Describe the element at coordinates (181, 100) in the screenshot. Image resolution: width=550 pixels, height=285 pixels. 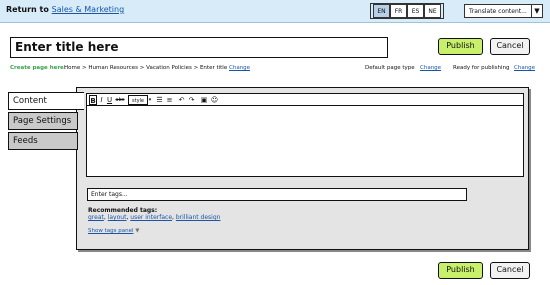
I see `undo-icon: ↶` at that location.